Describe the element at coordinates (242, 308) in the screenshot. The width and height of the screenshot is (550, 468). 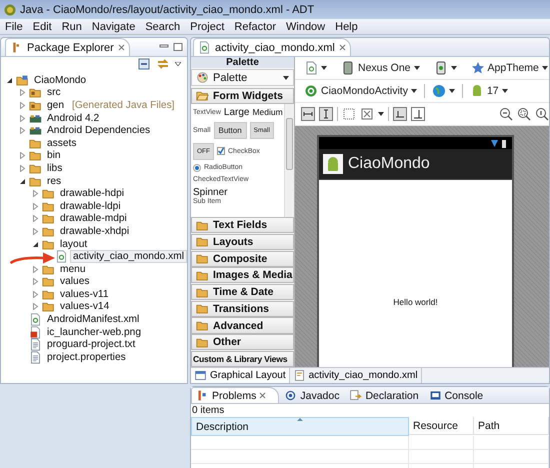
I see `palette-section: Transitions` at that location.